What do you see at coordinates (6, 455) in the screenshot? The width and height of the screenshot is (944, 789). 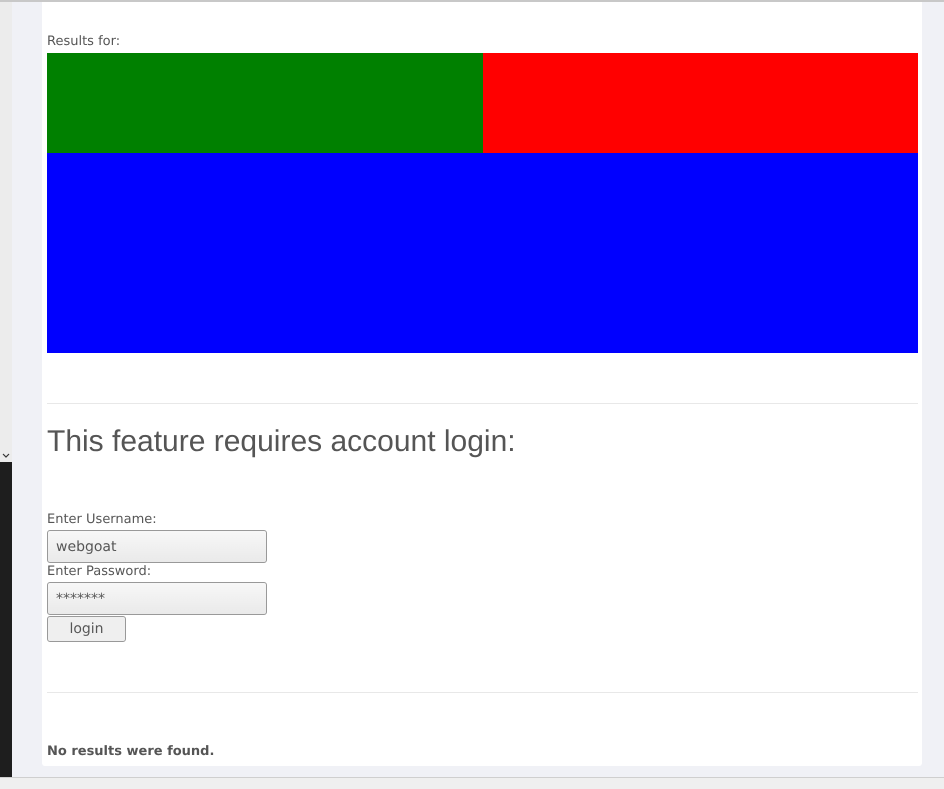 I see `chevron-down-icon` at bounding box center [6, 455].